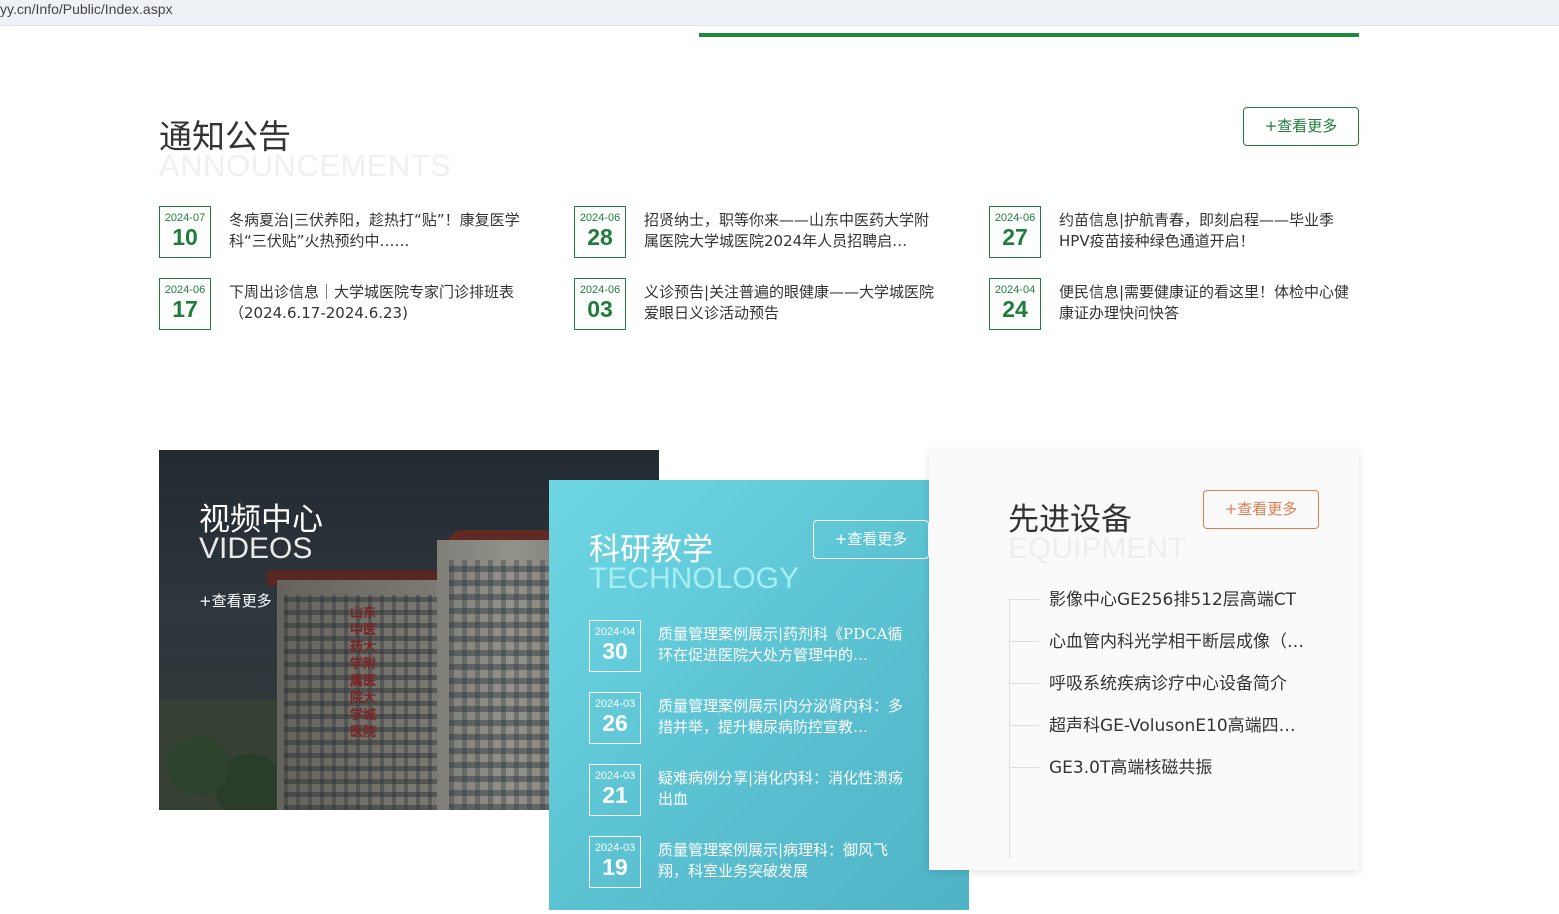  I want to click on date-badge: 2024-03 21, so click(615, 790).